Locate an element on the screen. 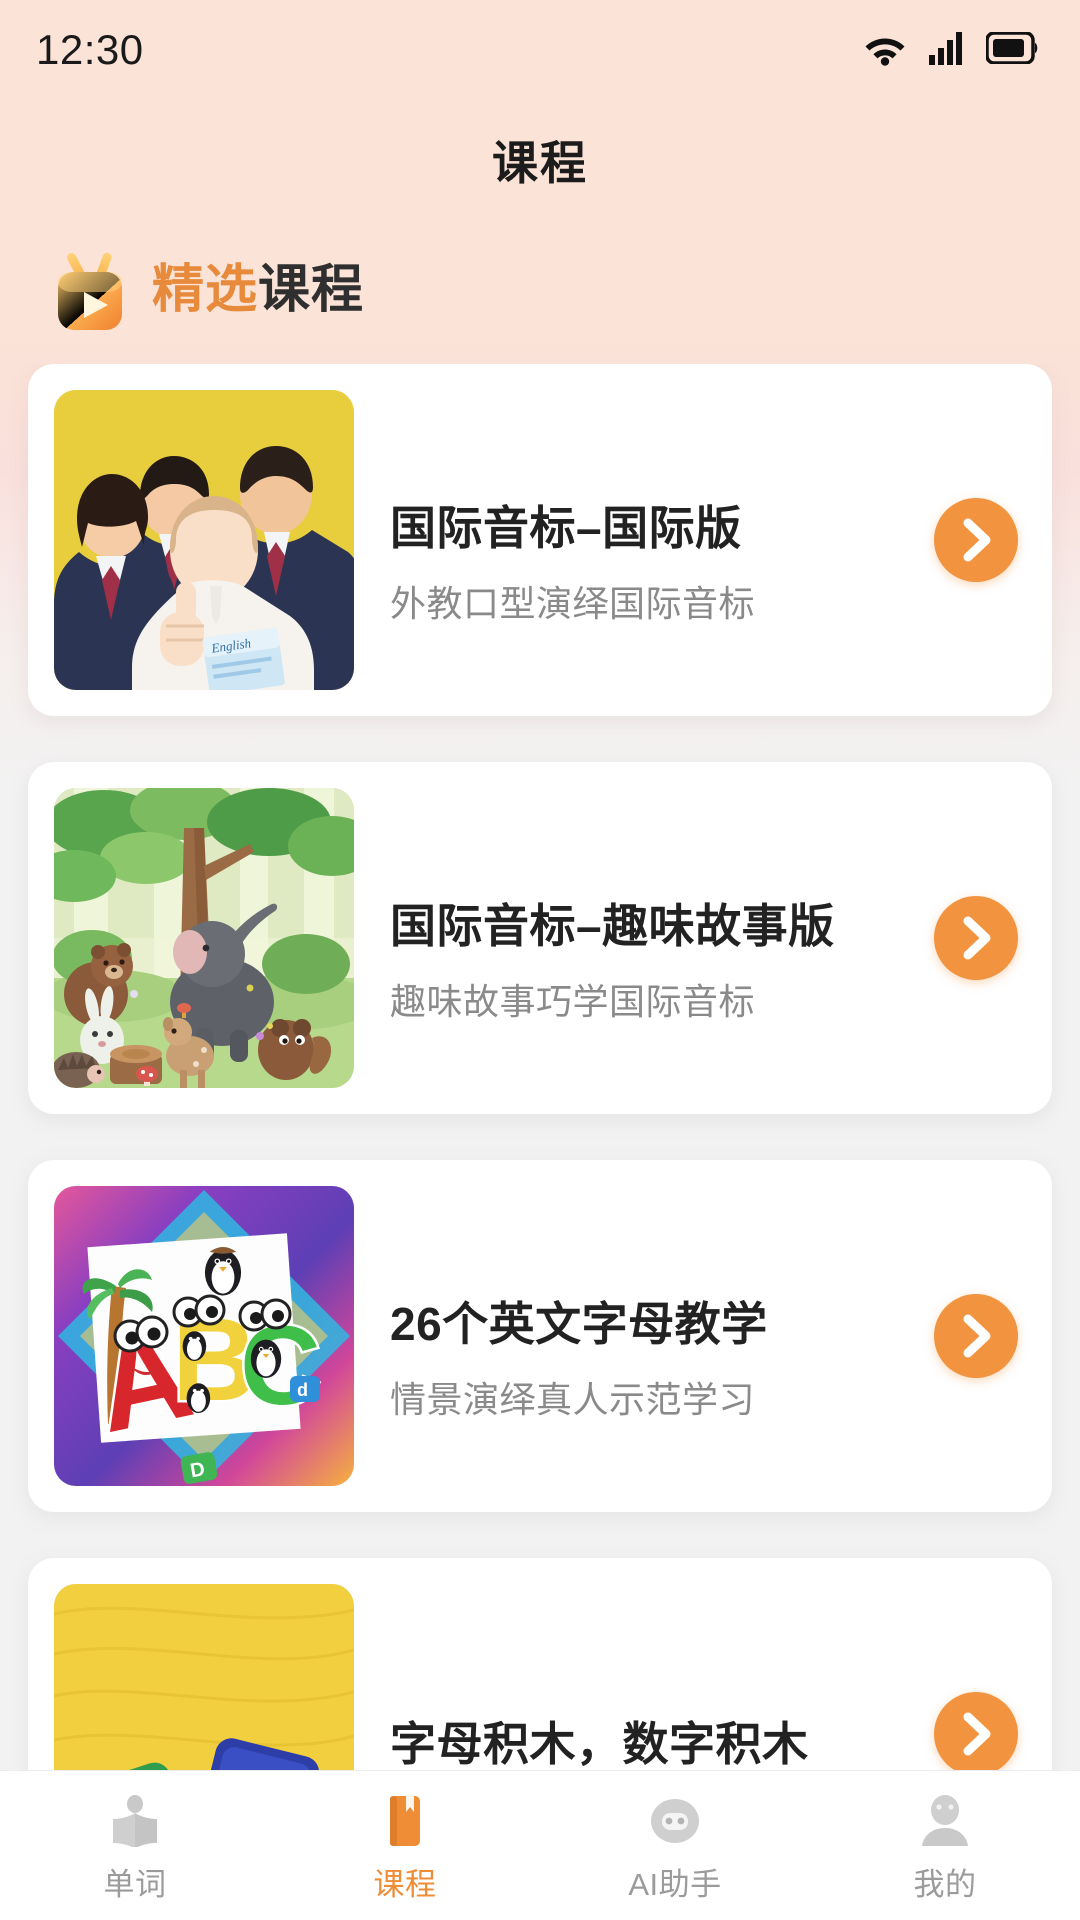  tab-label: 单词 is located at coordinates (135, 1884).